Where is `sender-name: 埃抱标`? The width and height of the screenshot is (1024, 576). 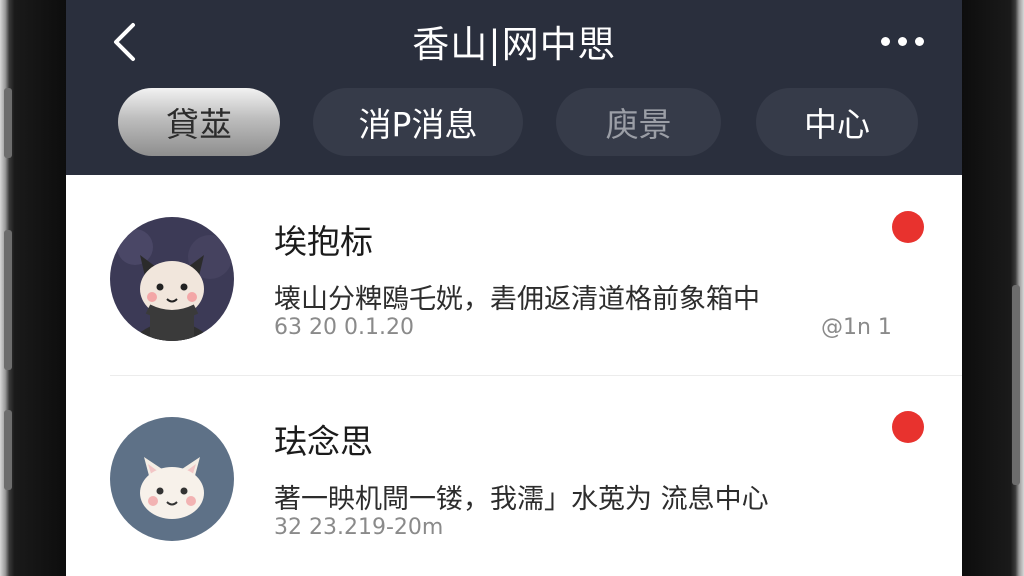
sender-name: 埃抱标 is located at coordinates (323, 241).